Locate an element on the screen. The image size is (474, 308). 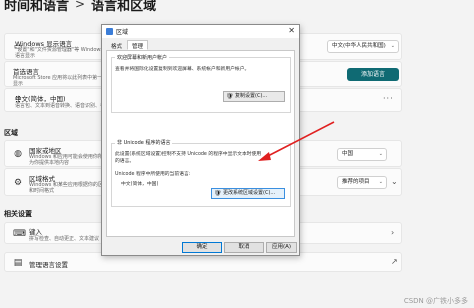
annotation-arrow is located at coordinates (296, 141).